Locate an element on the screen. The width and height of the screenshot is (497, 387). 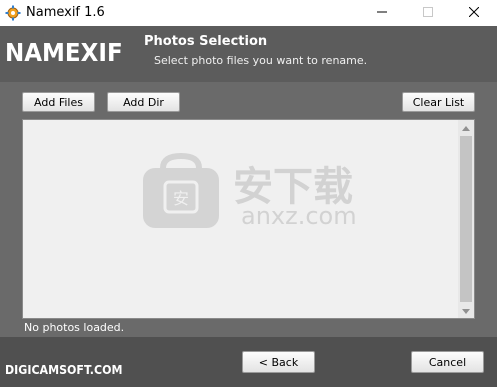
scroll-thumb is located at coordinates (466, 219).